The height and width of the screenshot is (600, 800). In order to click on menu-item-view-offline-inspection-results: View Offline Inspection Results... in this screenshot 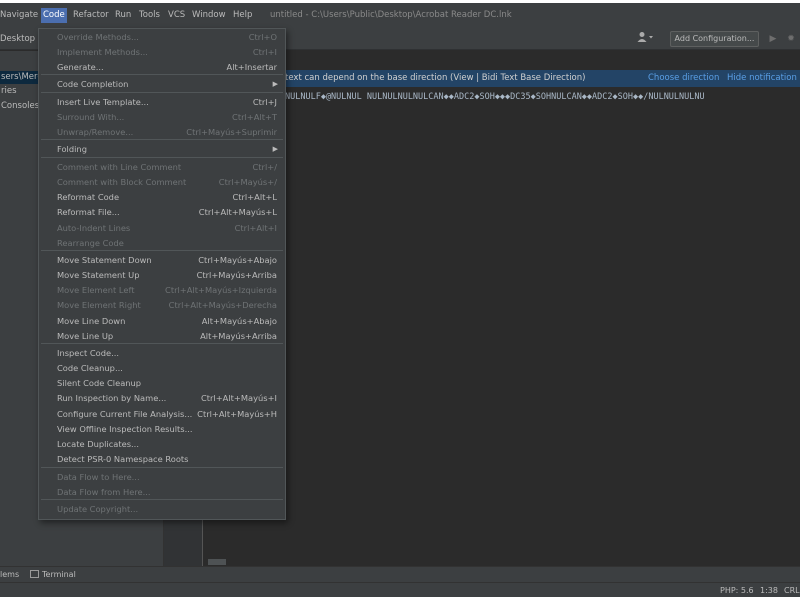, I will do `click(162, 429)`.